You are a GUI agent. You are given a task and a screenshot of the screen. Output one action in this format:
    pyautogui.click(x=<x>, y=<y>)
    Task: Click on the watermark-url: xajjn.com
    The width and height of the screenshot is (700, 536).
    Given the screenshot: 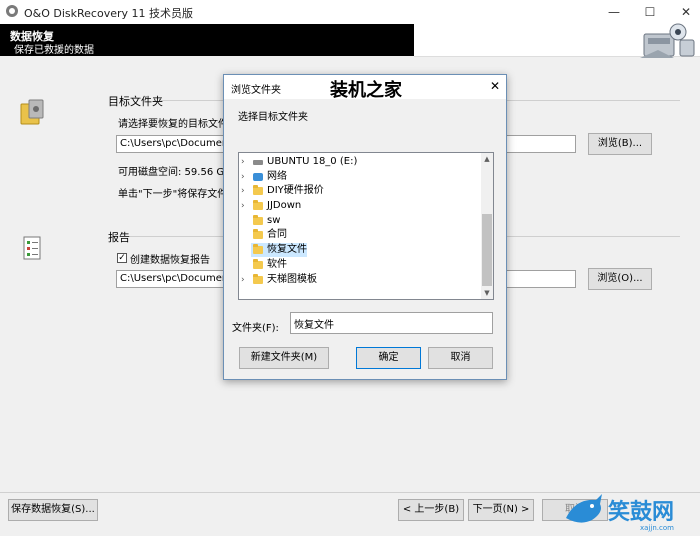 What is the action you would take?
    pyautogui.click(x=657, y=528)
    